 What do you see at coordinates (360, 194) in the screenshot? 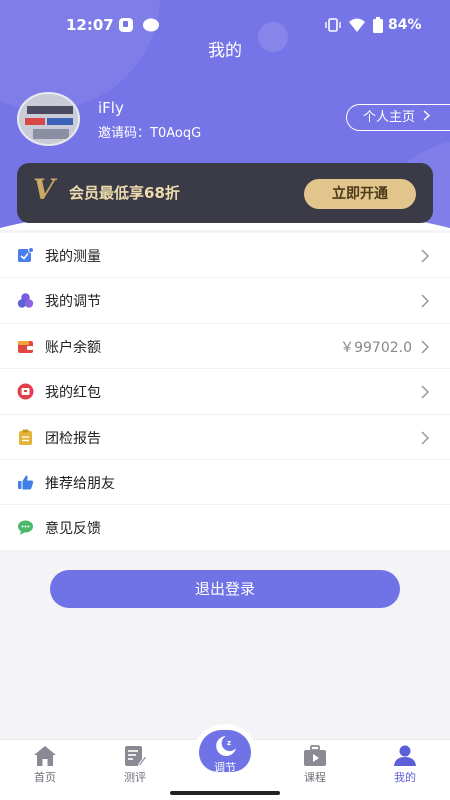
I see `vip-activate-button: 立即开通` at bounding box center [360, 194].